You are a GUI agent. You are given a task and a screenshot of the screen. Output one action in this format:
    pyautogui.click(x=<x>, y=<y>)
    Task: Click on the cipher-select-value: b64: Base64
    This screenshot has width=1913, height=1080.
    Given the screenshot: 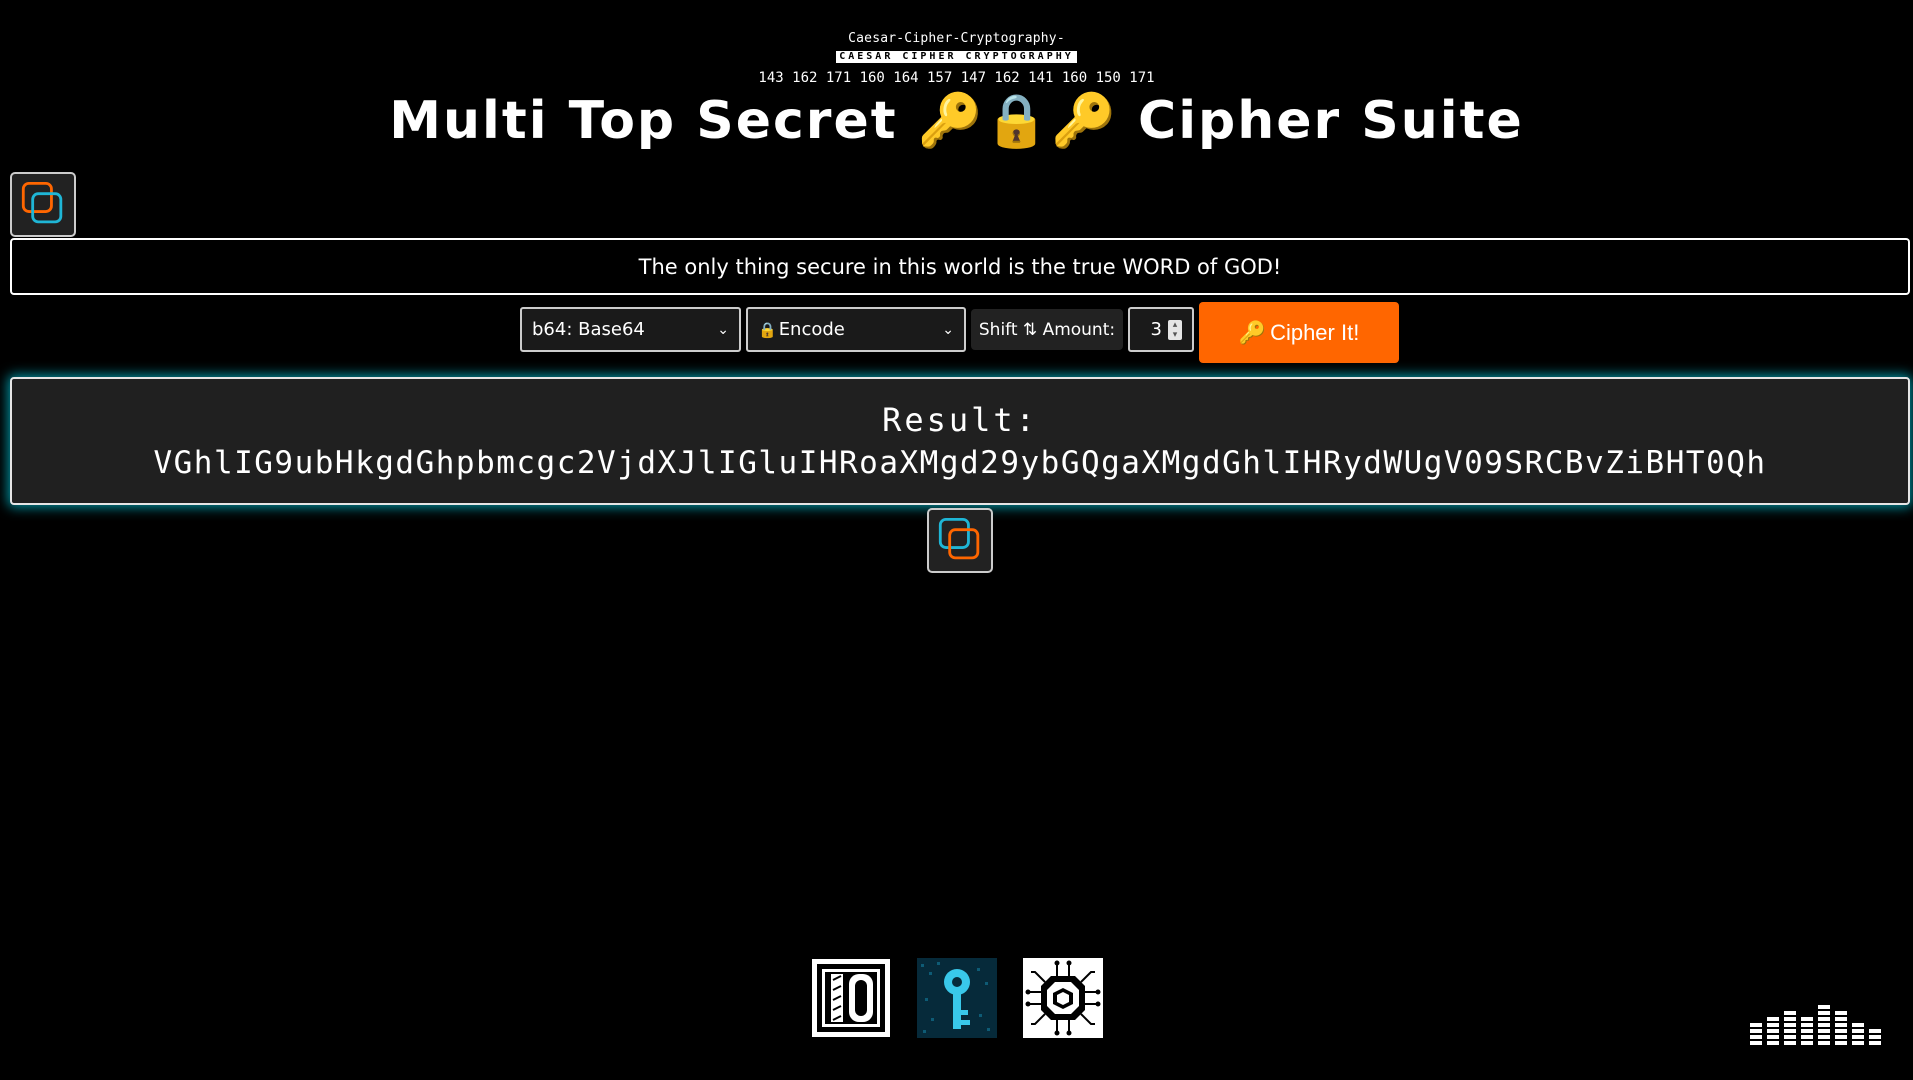 What is the action you would take?
    pyautogui.click(x=588, y=329)
    